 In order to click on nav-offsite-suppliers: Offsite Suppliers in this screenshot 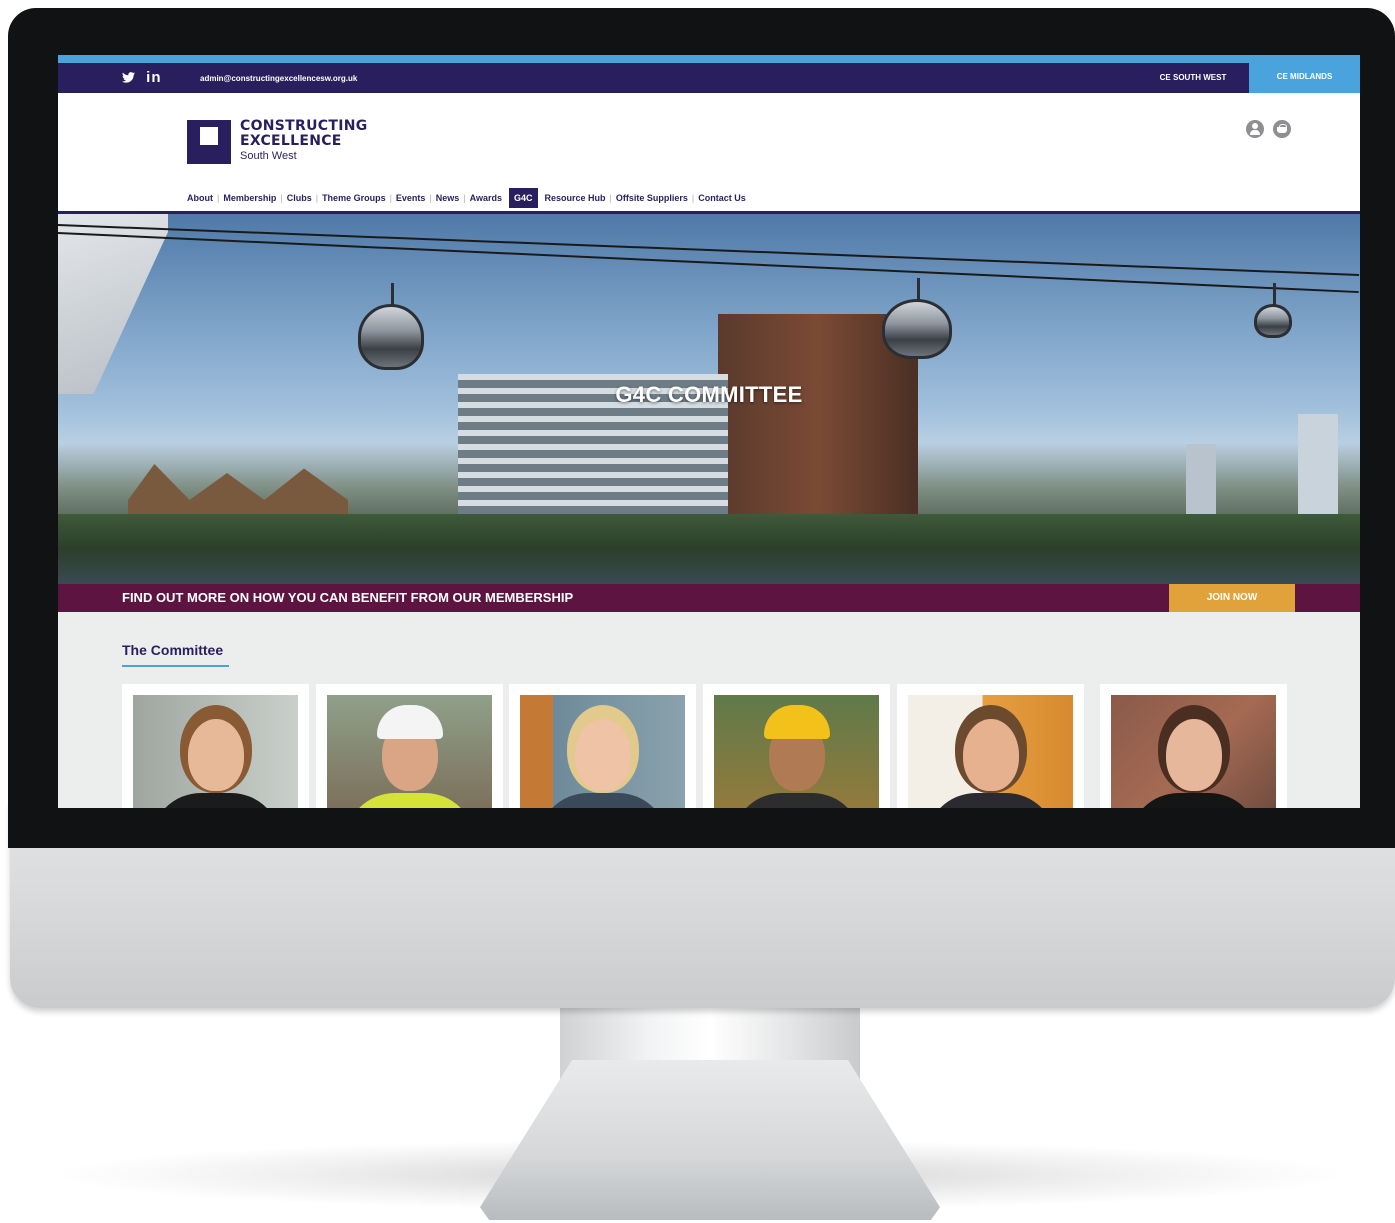, I will do `click(652, 198)`.